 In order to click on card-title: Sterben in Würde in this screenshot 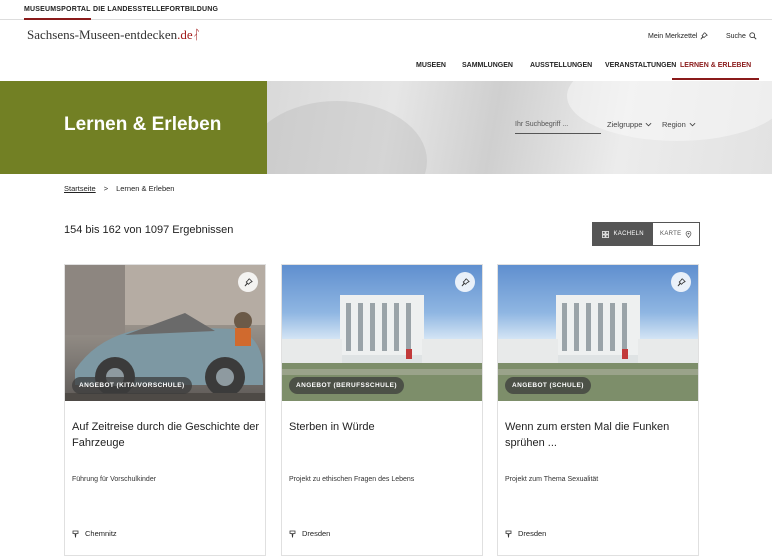, I will do `click(383, 427)`.